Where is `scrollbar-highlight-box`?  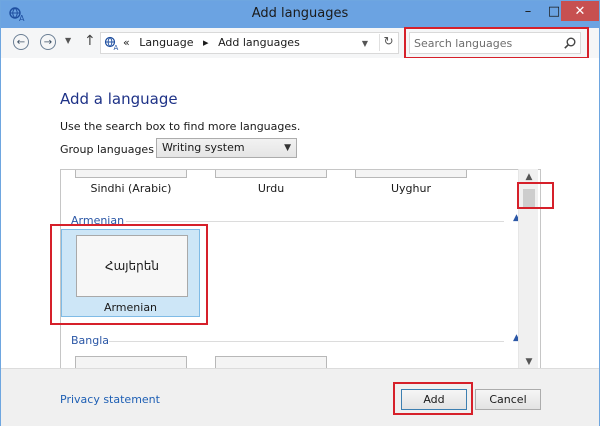 scrollbar-highlight-box is located at coordinates (535, 195).